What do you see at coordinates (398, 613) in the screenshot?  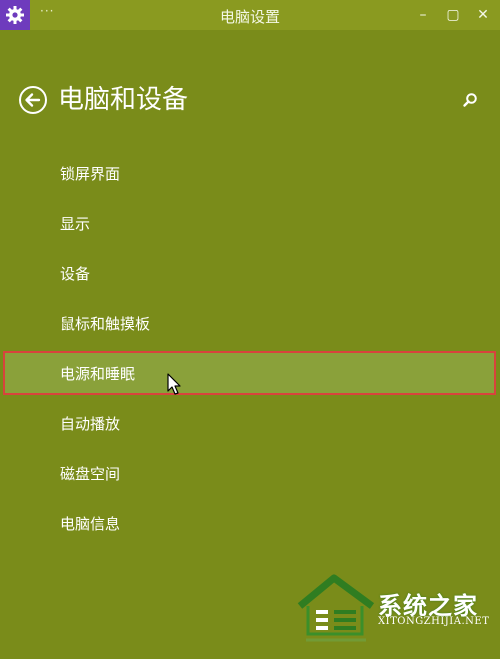 I see `watermark: 系统之家 XITONGZHIJIA.NET` at bounding box center [398, 613].